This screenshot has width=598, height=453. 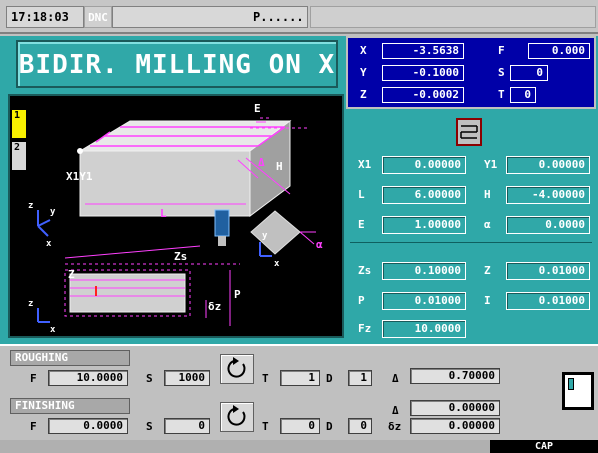 I want to click on x1-label: X1, so click(x=365, y=164).